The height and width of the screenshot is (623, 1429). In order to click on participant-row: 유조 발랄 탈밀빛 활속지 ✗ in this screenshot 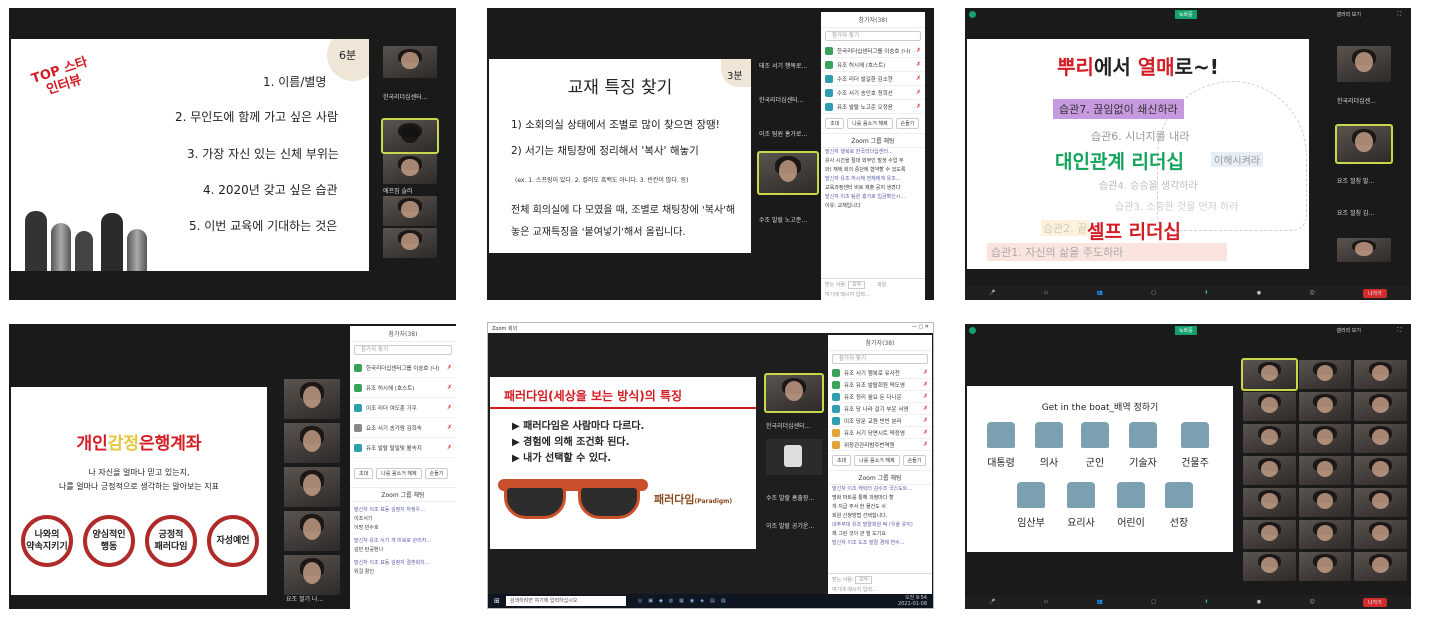, I will do `click(403, 448)`.